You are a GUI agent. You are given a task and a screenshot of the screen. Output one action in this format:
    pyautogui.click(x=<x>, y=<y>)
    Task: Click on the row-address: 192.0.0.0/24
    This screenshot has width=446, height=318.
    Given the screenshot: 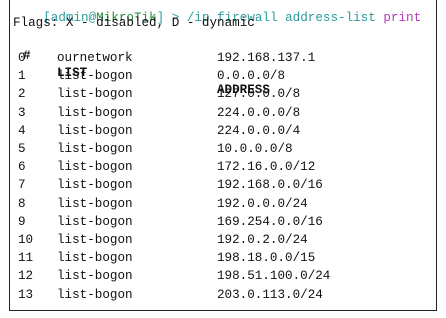 What is the action you would take?
    pyautogui.click(x=262, y=203)
    